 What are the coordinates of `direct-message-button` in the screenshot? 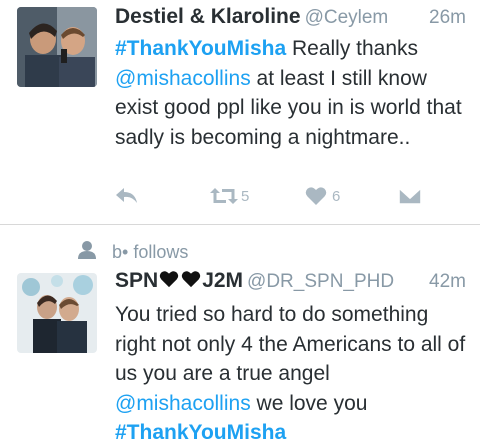 It's located at (410, 196).